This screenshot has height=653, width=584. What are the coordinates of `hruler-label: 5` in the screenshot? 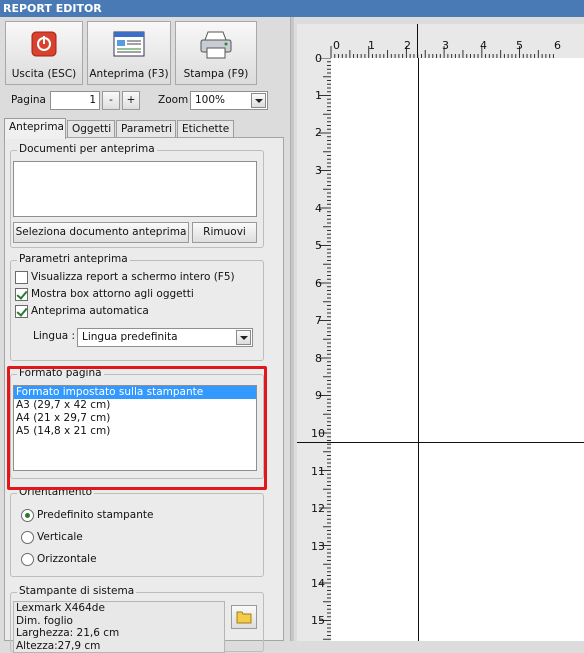 It's located at (519, 45).